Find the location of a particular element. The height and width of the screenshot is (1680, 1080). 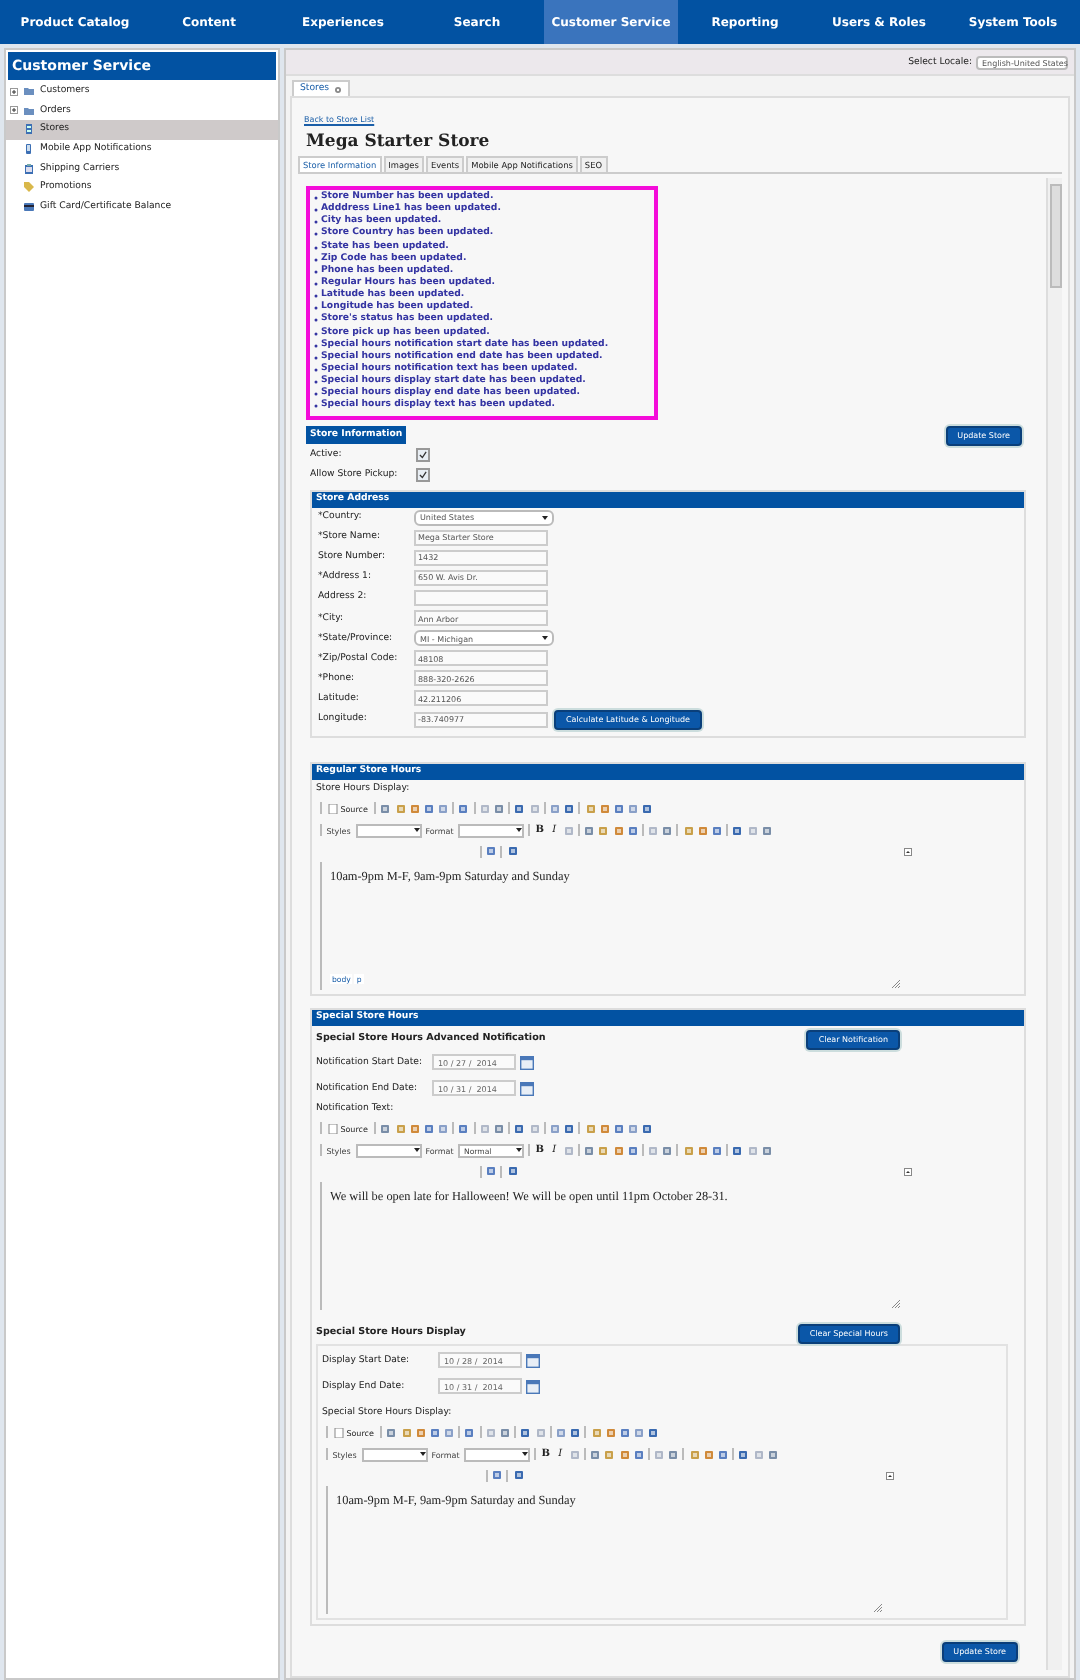

input-field is located at coordinates (481, 597).